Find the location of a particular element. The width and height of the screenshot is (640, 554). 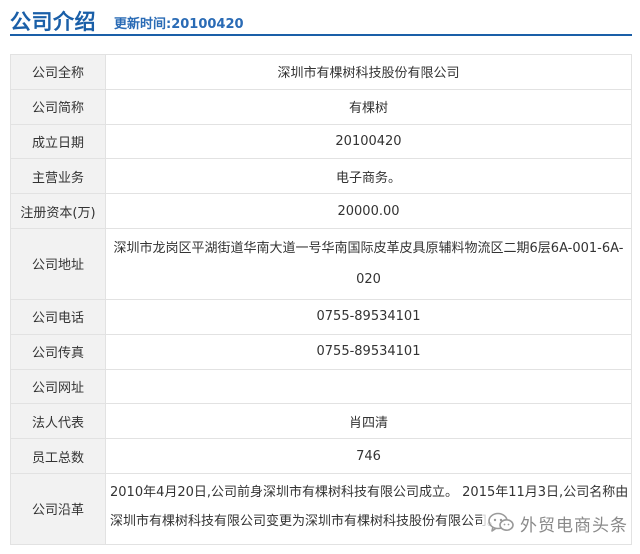

row-label: 公司沿革 is located at coordinates (58, 508).